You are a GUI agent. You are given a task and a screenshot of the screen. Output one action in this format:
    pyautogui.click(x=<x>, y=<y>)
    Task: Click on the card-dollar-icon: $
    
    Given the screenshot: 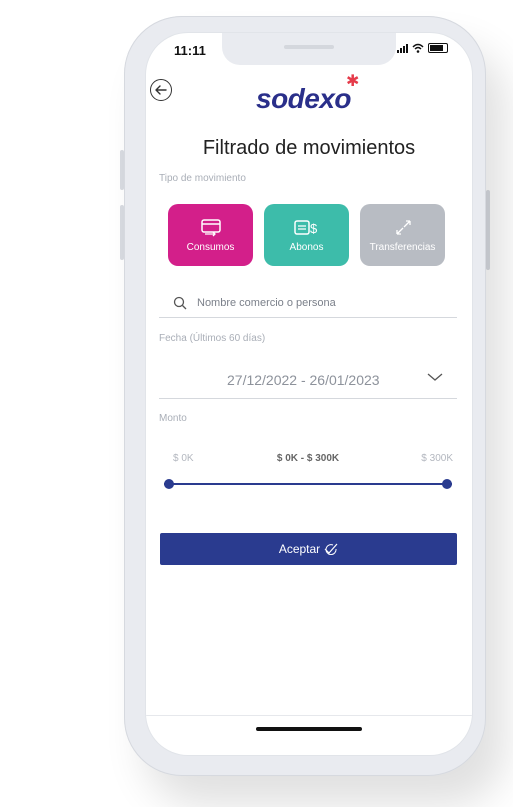 What is the action you would take?
    pyautogui.click(x=305, y=227)
    